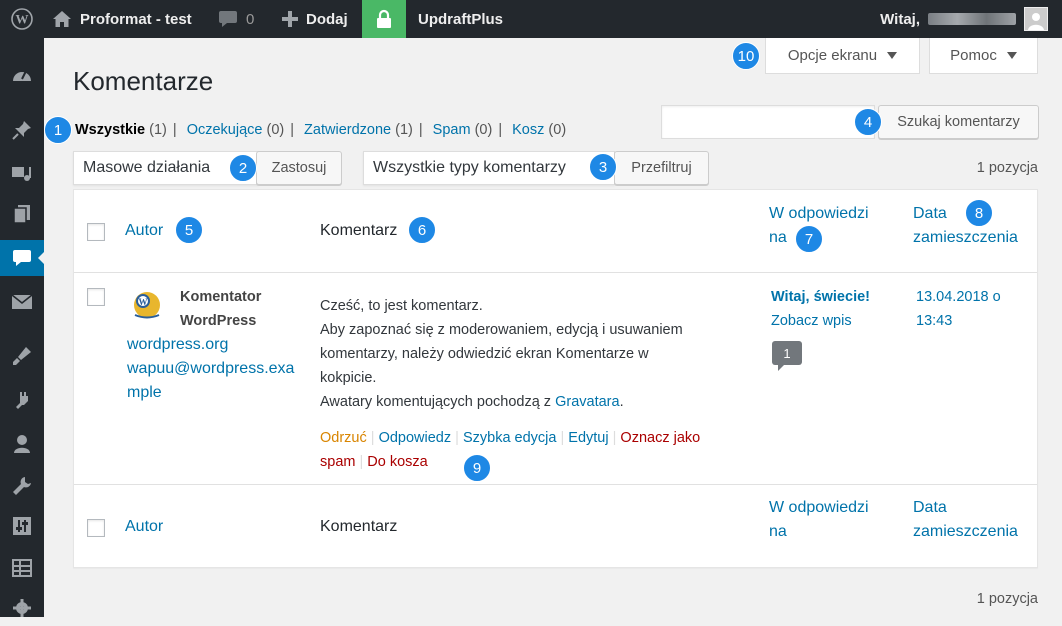 The height and width of the screenshot is (626, 1062). What do you see at coordinates (661, 168) in the screenshot?
I see `filter-button: Przefiltruj` at bounding box center [661, 168].